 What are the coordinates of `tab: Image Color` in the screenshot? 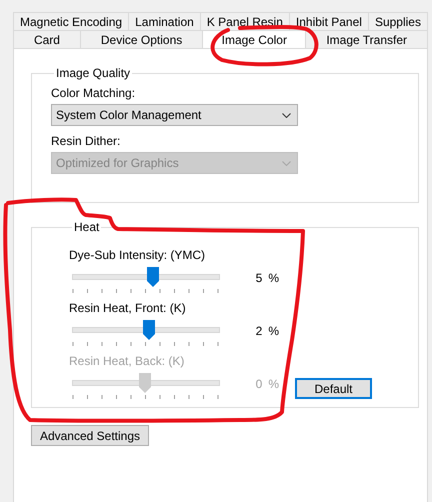 It's located at (254, 39).